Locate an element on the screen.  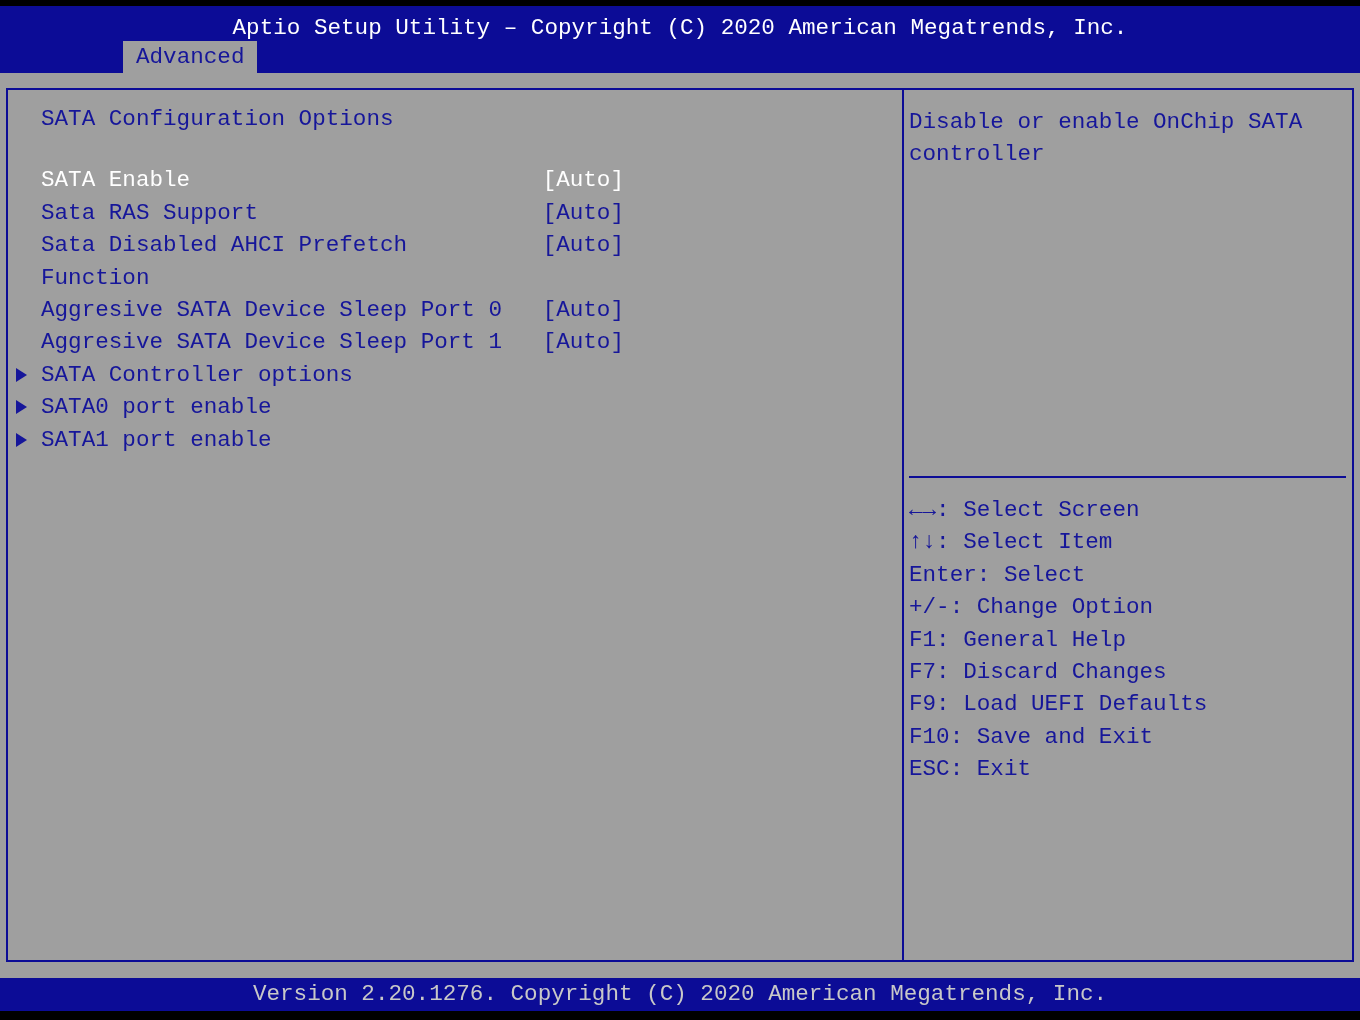
window-title: Aptio Setup Utility – Copyright (C) 2020 American Megatrends, Inc. is located at coordinates (680, 26).